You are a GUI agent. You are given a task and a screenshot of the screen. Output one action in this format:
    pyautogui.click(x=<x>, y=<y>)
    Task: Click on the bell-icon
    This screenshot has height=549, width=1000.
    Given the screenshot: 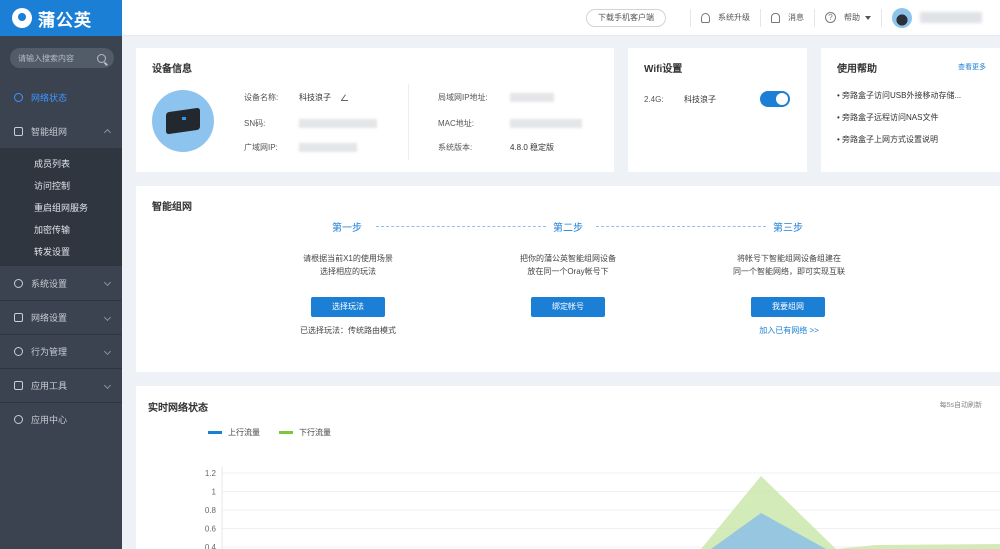 What is the action you would take?
    pyautogui.click(x=775, y=17)
    